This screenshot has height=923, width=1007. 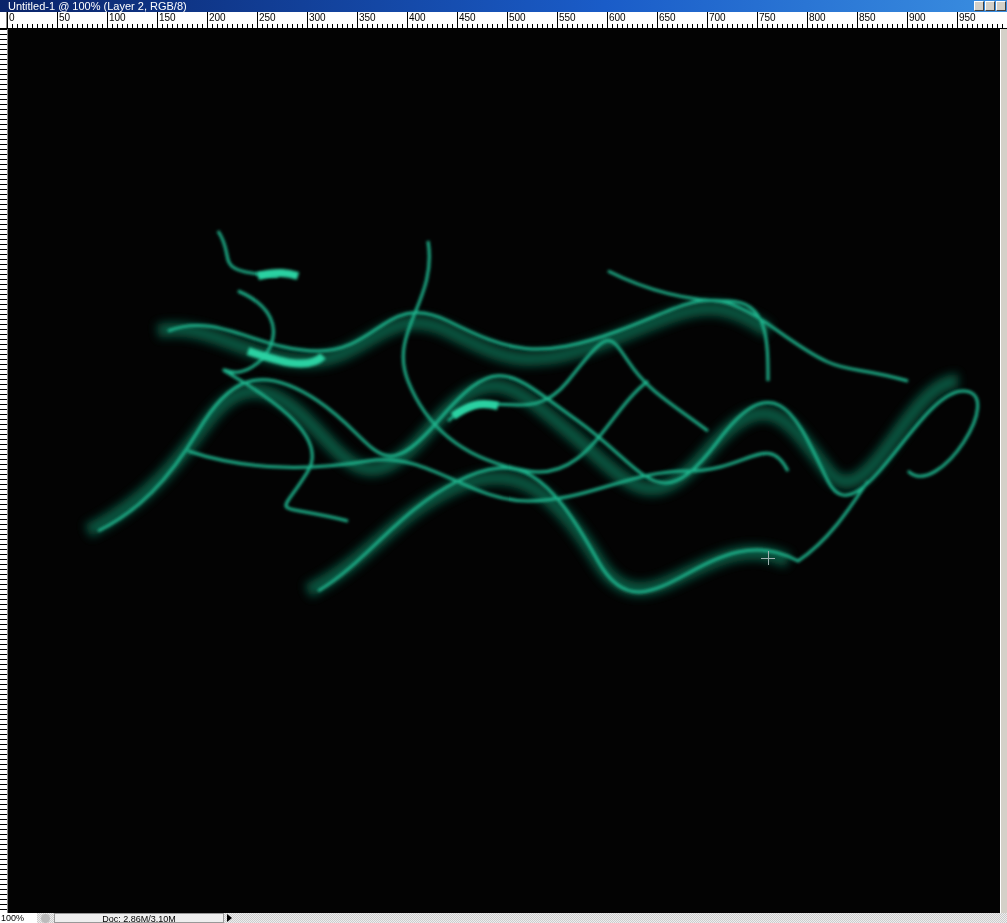 What do you see at coordinates (1001, 6) in the screenshot?
I see `close-button` at bounding box center [1001, 6].